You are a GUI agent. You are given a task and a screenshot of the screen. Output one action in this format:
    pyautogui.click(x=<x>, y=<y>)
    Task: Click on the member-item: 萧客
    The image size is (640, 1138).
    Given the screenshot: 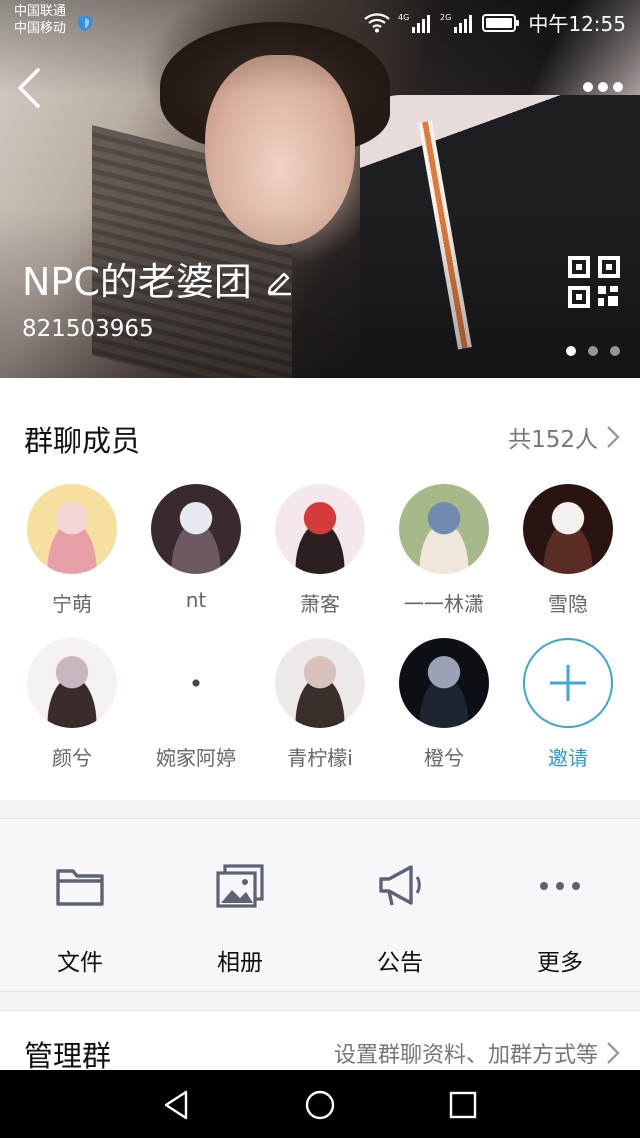 What is the action you would take?
    pyautogui.click(x=320, y=550)
    